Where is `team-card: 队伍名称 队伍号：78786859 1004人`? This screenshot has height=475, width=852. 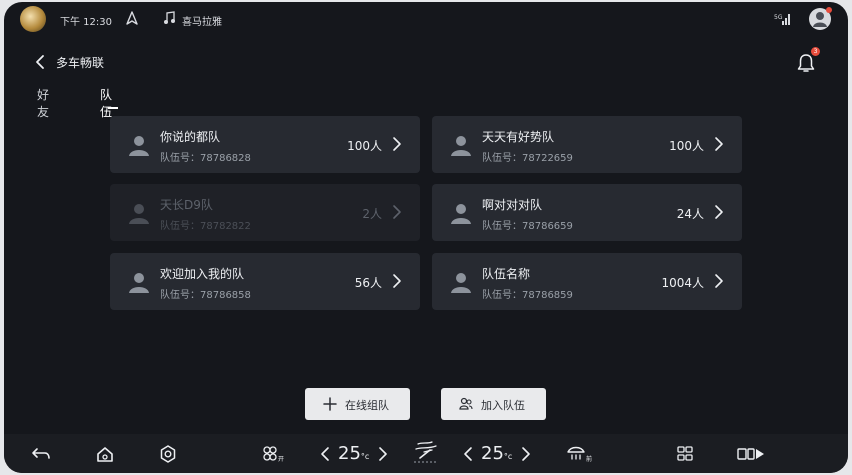
team-card: 队伍名称 队伍号：78786859 1004人 is located at coordinates (587, 281).